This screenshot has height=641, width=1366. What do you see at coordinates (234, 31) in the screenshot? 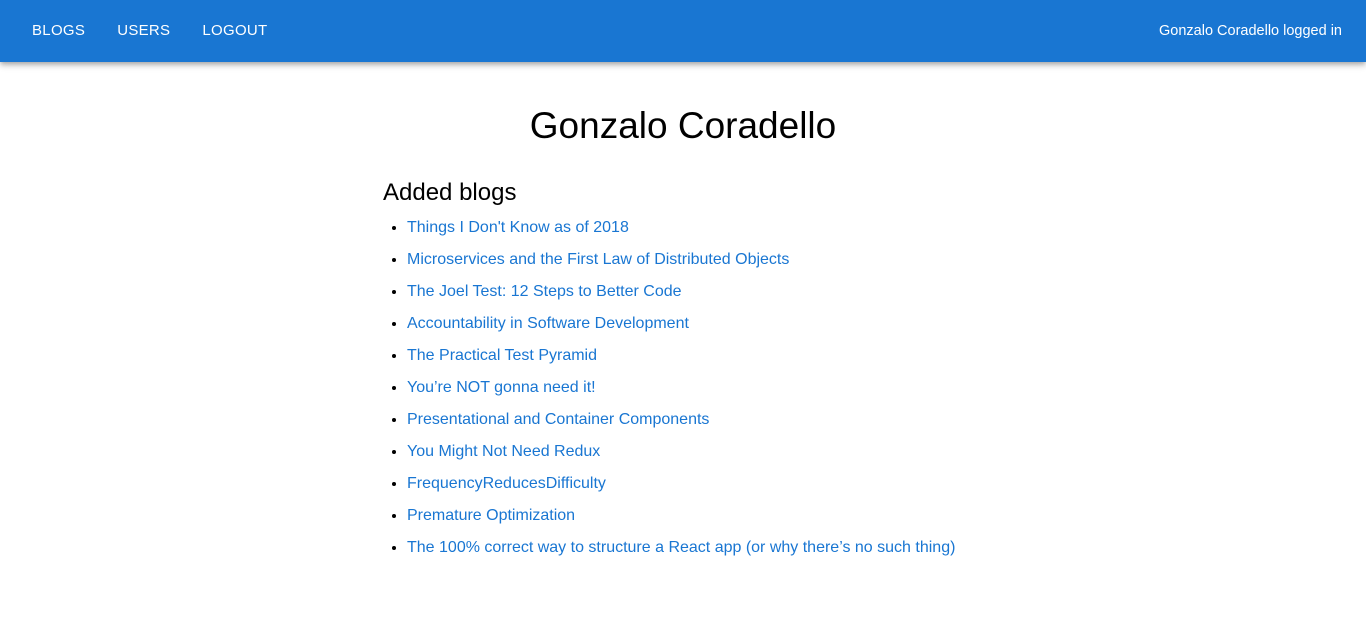
I see `nav-logout-button: LOGOUT` at bounding box center [234, 31].